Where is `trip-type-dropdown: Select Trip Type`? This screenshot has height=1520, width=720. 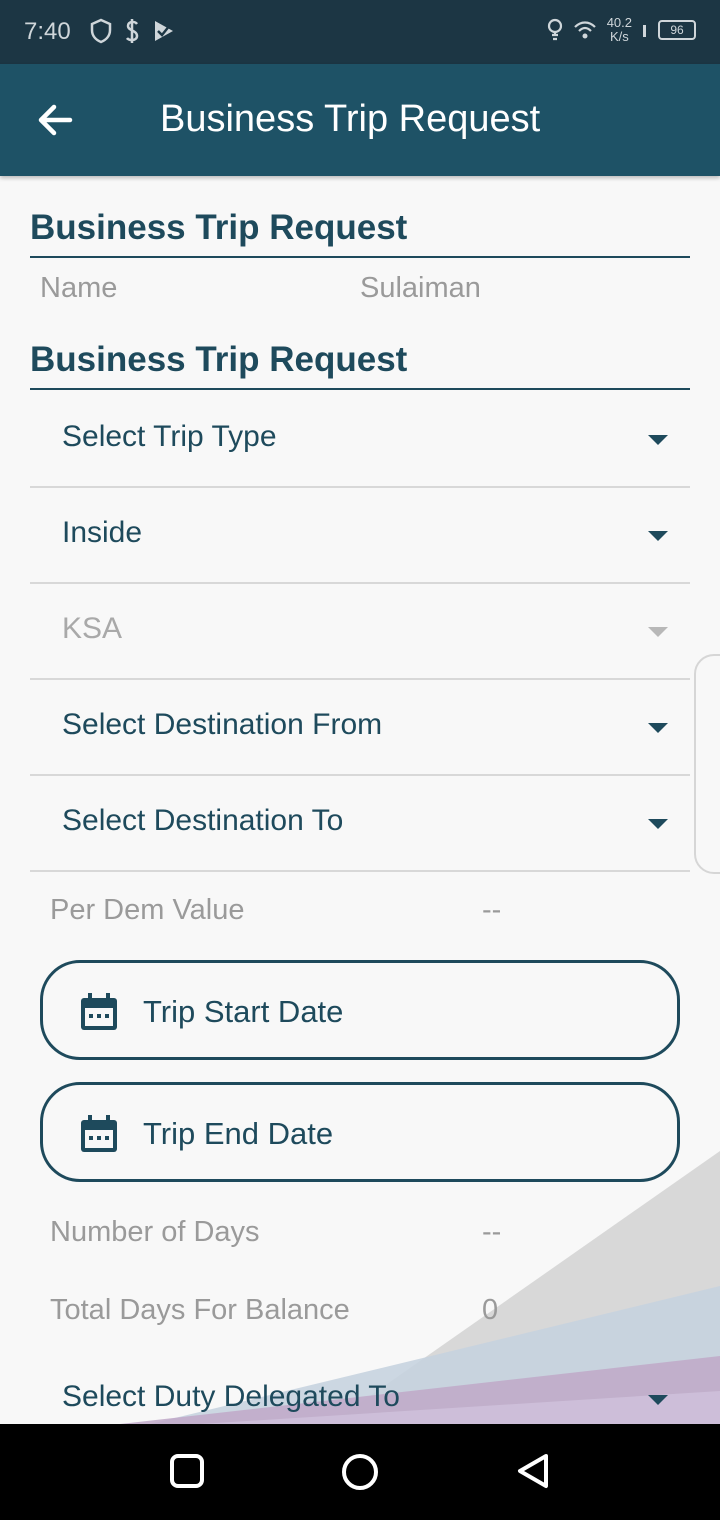 trip-type-dropdown: Select Trip Type is located at coordinates (360, 440).